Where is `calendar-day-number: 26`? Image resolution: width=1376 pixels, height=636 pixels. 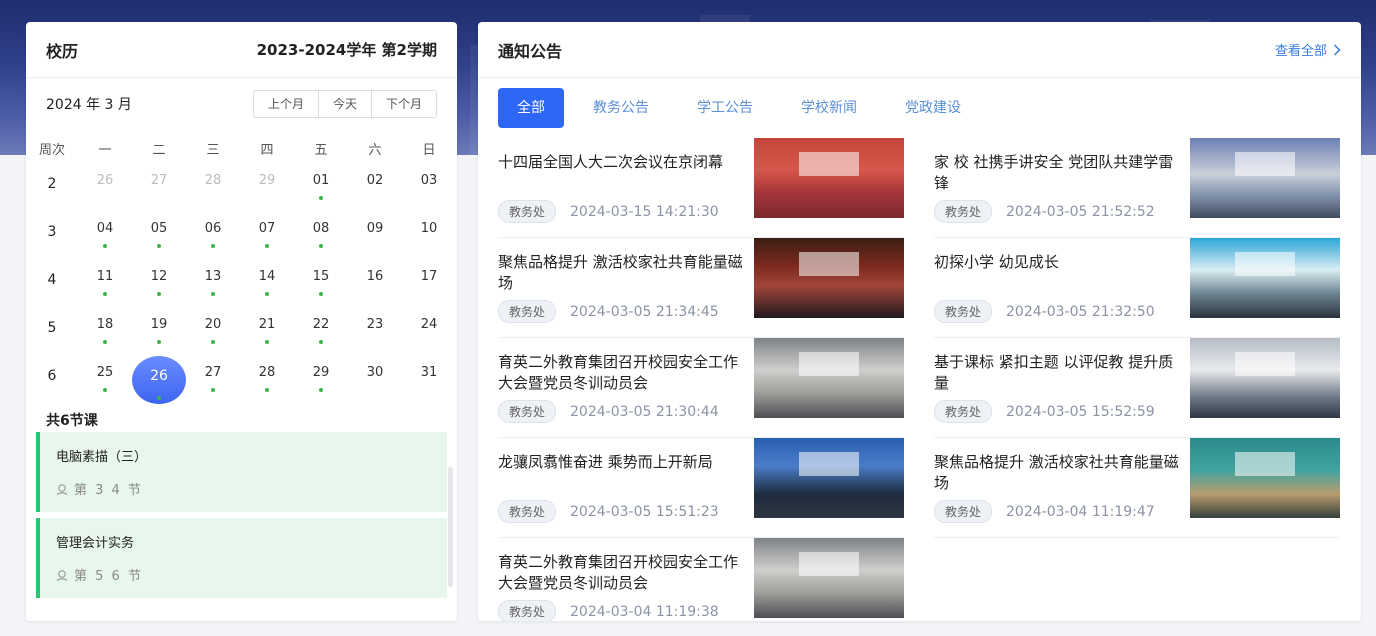
calendar-day-number: 26 is located at coordinates (105, 180).